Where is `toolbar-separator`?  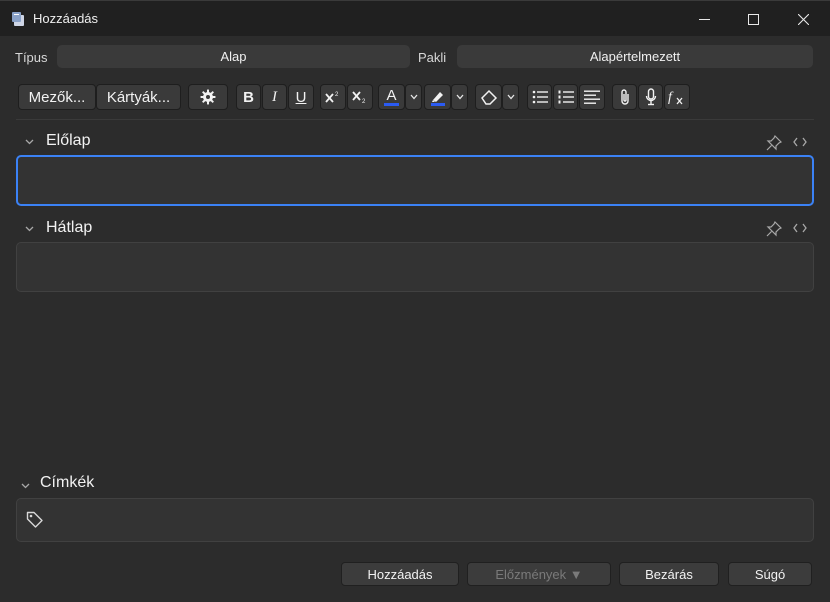
toolbar-separator is located at coordinates (415, 119).